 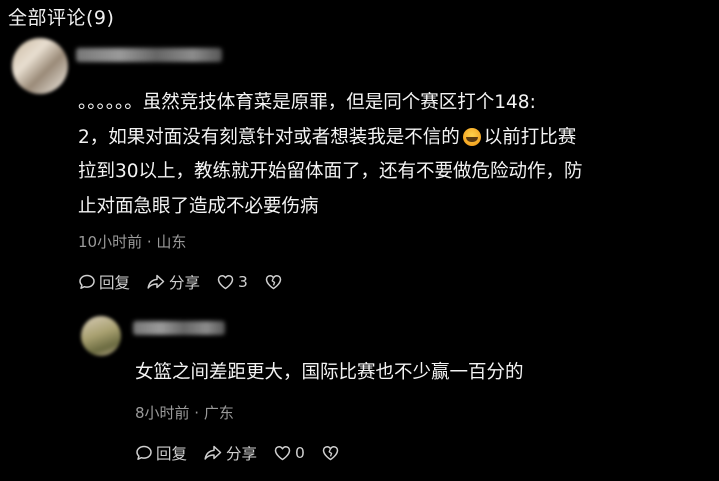 What do you see at coordinates (243, 282) in the screenshot?
I see `like-count: 3` at bounding box center [243, 282].